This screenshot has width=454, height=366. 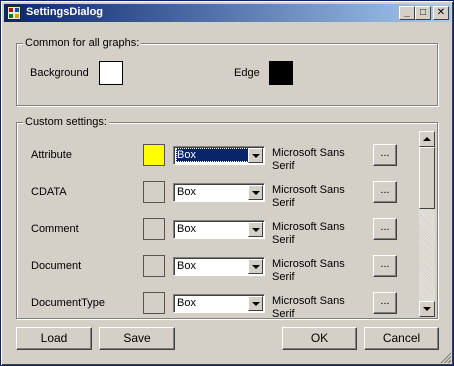 What do you see at coordinates (54, 338) in the screenshot?
I see `load-button: Load` at bounding box center [54, 338].